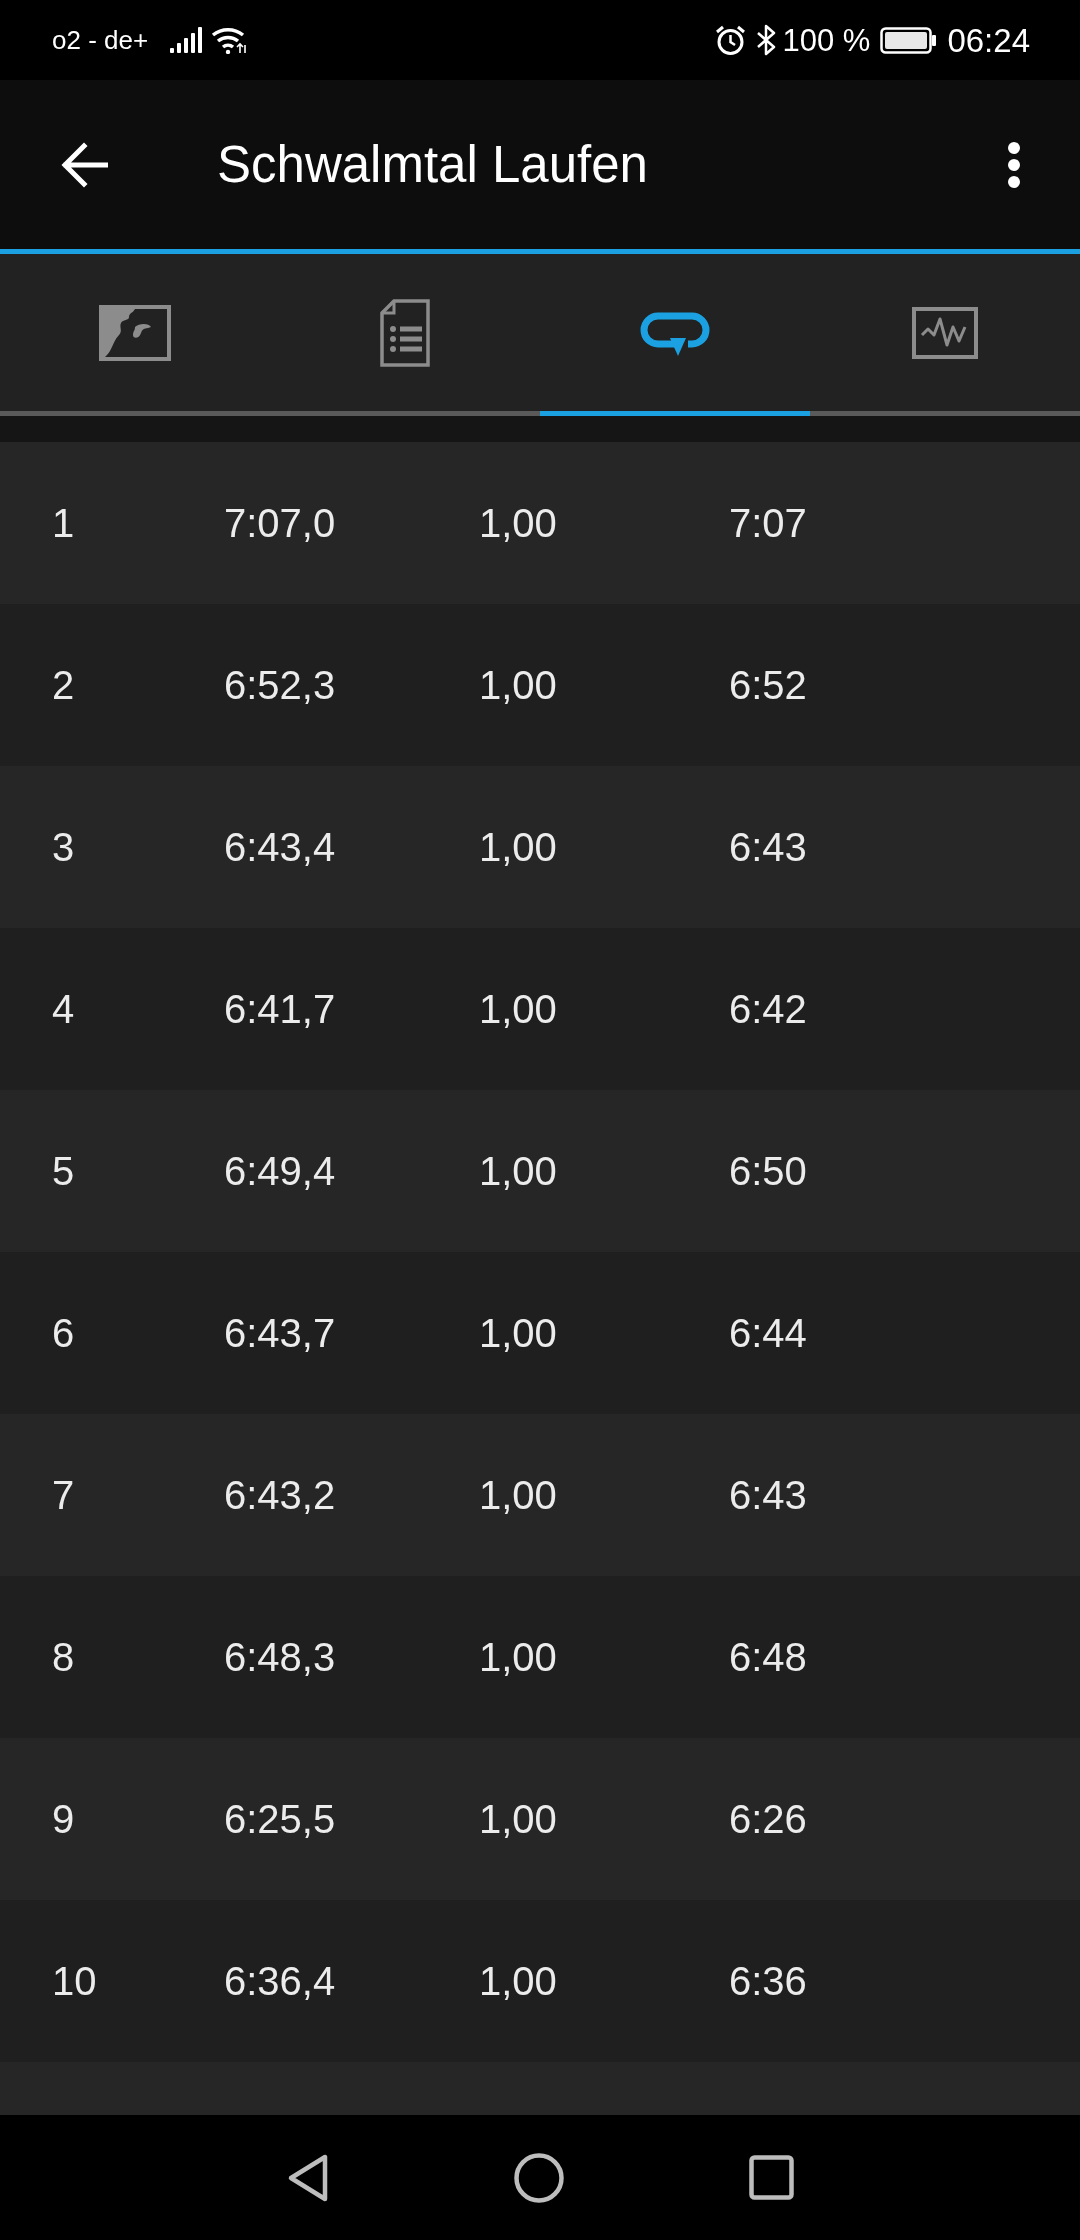  What do you see at coordinates (63, 1495) in the screenshot?
I see `table-cell: 7` at bounding box center [63, 1495].